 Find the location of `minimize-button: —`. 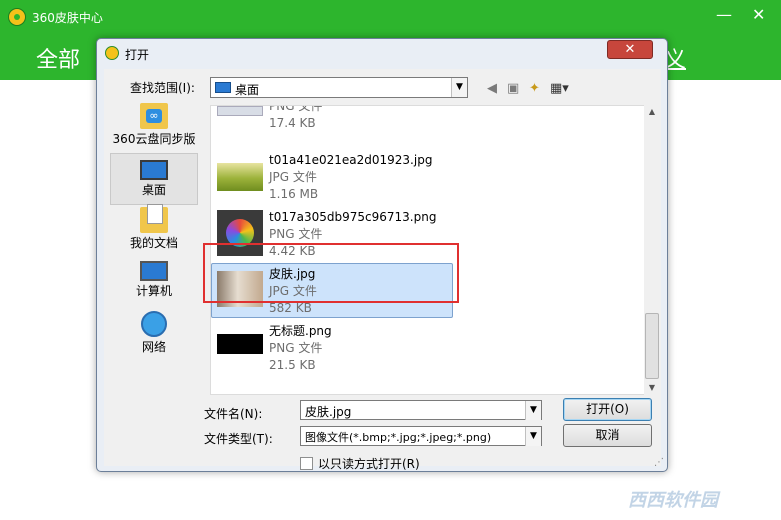

minimize-button: — is located at coordinates (724, 14).